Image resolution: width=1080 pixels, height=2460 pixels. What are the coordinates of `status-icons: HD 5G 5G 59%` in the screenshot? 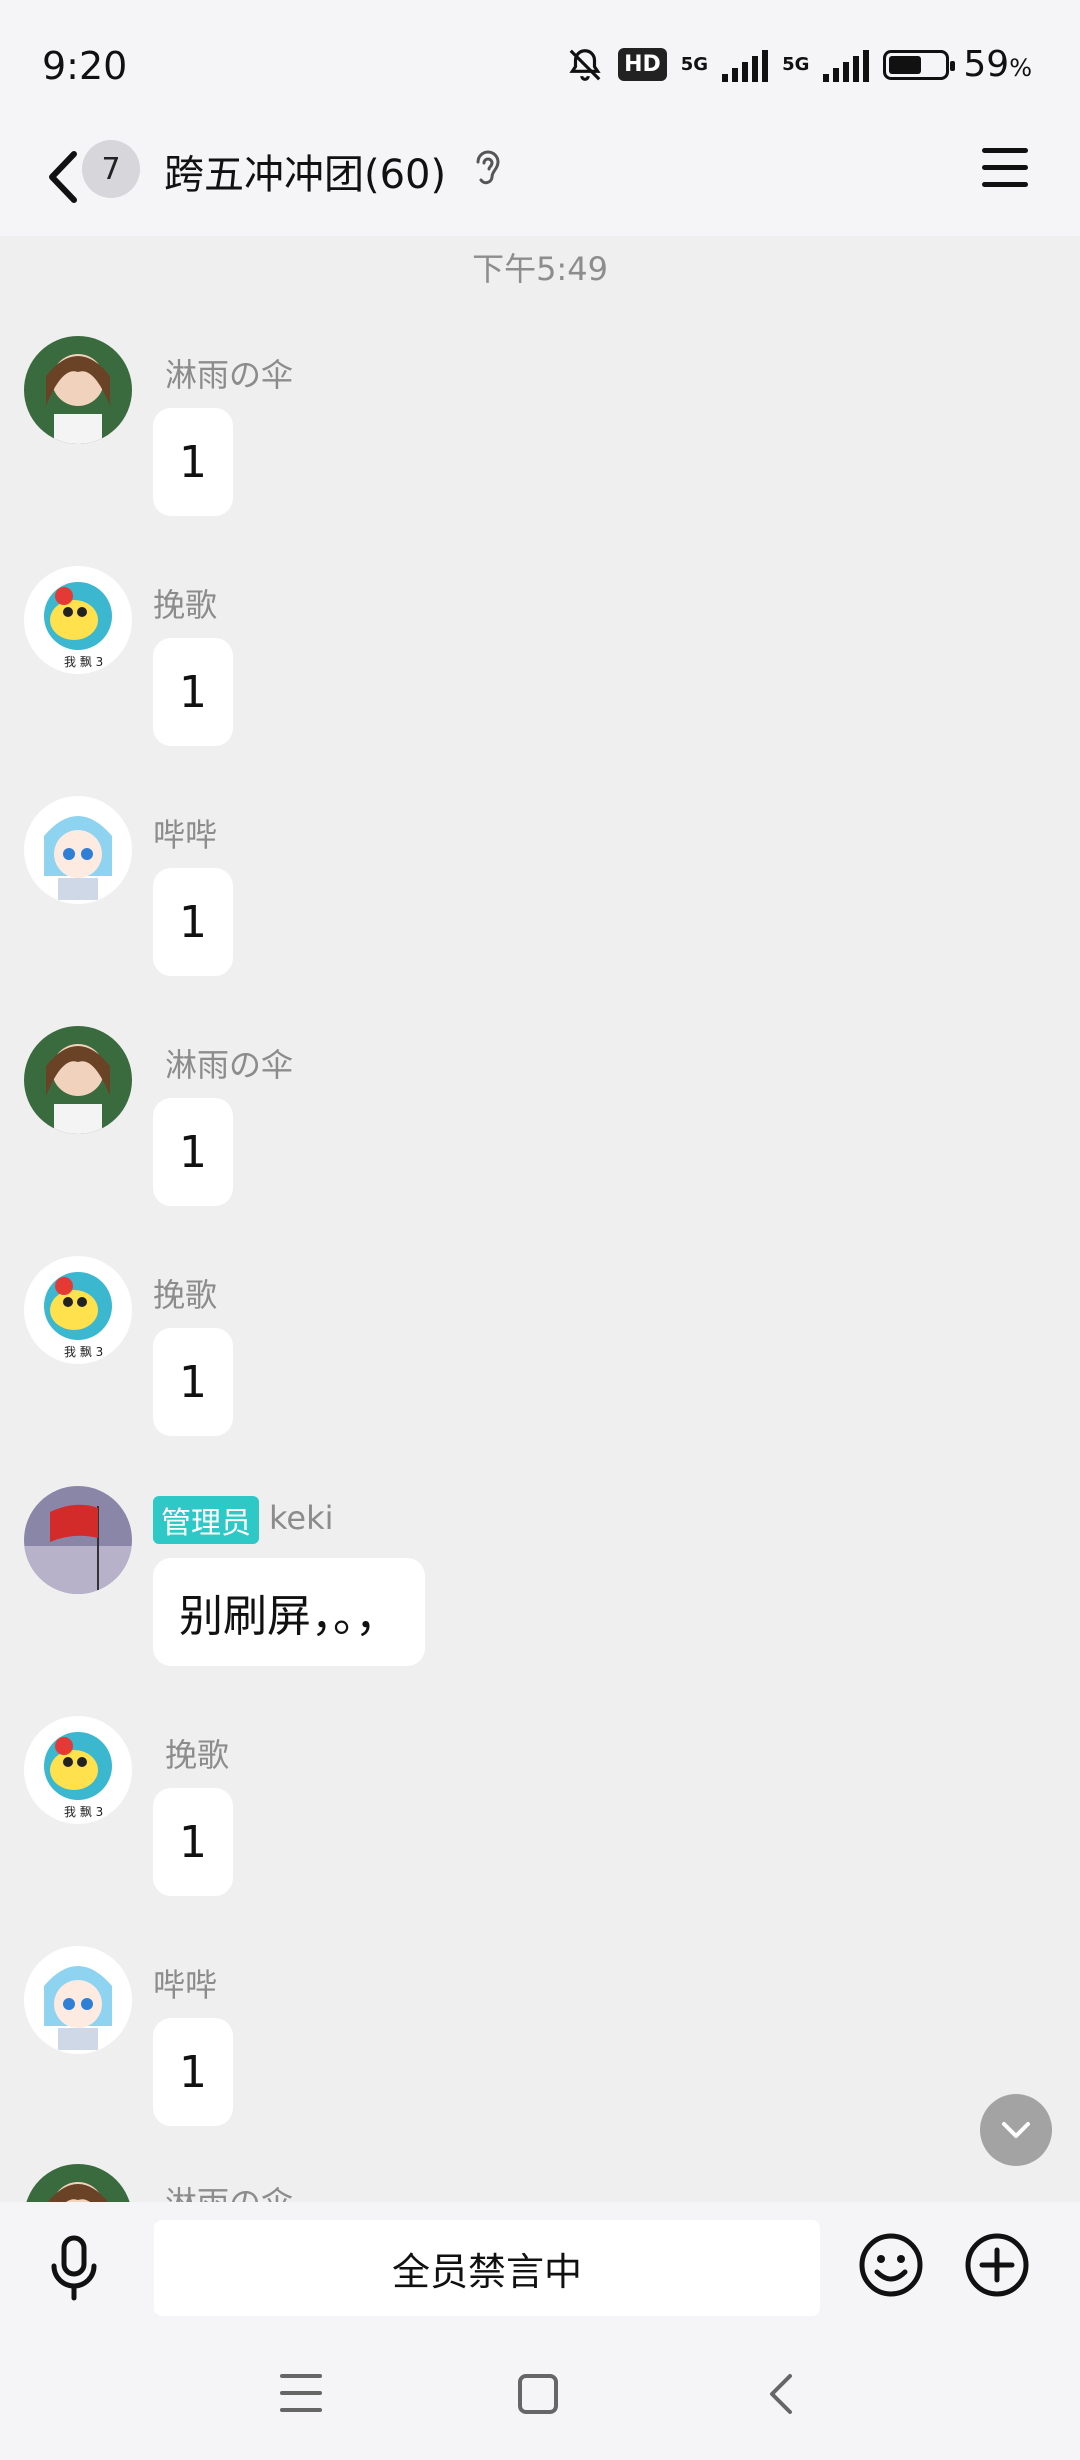 It's located at (799, 64).